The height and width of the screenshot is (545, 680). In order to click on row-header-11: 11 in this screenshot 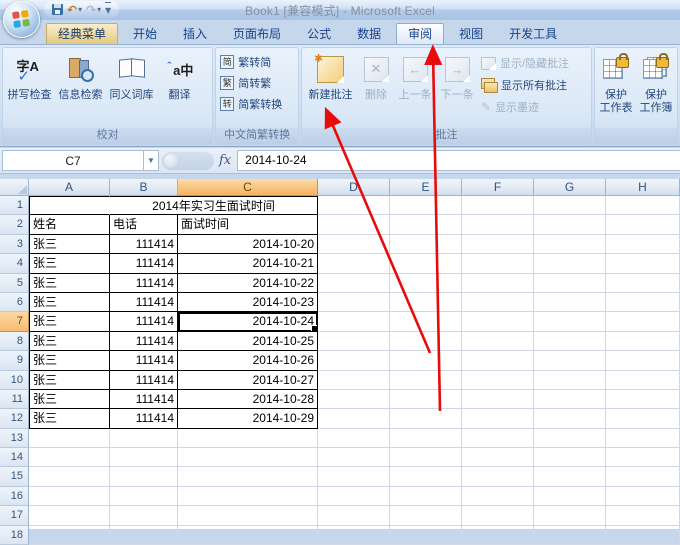, I will do `click(14, 399)`.